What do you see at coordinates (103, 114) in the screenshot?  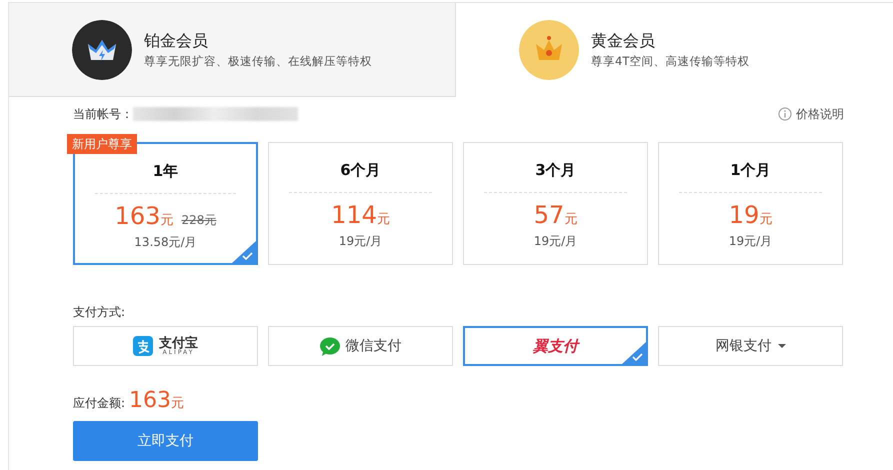 I see `account-label: 当前帐号：` at bounding box center [103, 114].